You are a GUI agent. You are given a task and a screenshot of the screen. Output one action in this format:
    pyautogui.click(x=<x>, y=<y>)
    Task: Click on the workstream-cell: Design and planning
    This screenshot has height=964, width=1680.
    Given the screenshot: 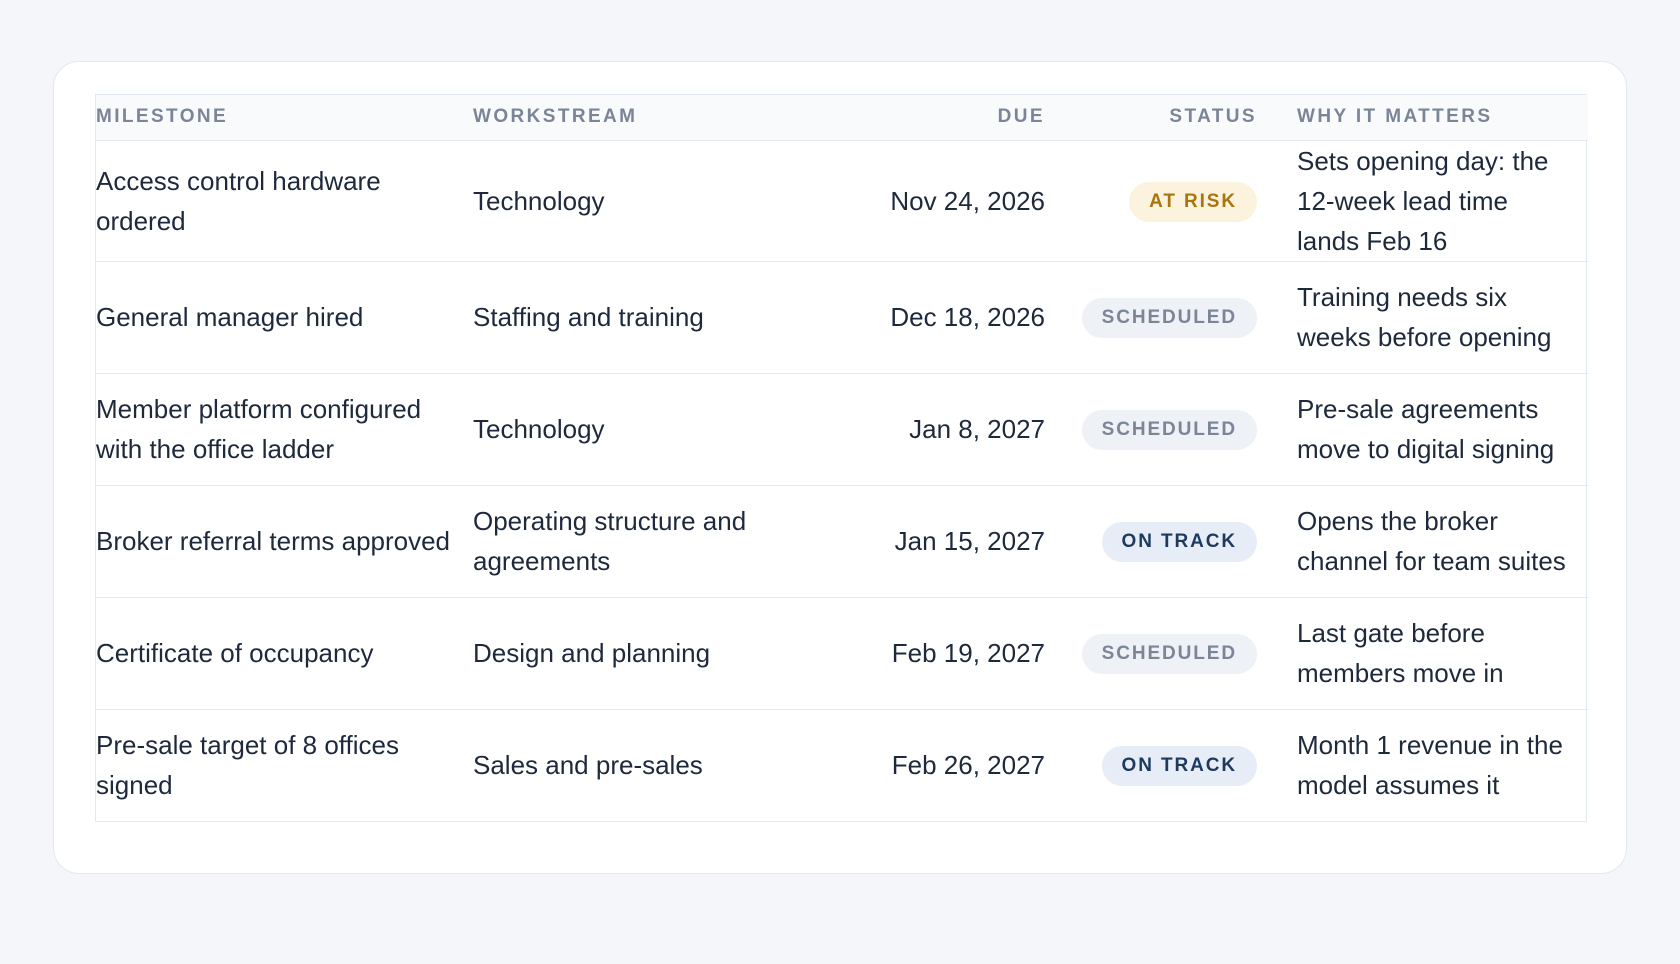 What is the action you would take?
    pyautogui.click(x=632, y=652)
    